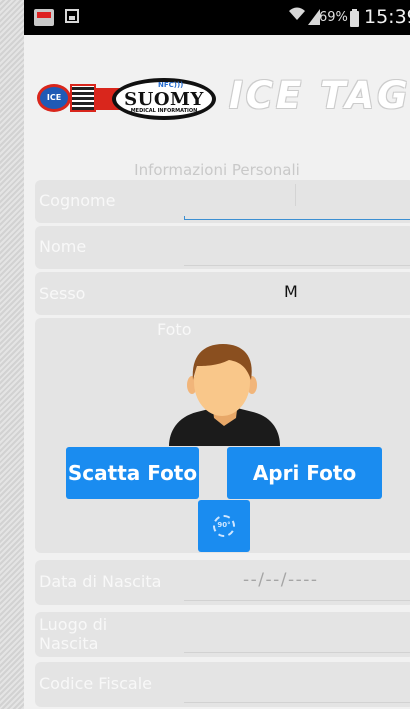 The width and height of the screenshot is (410, 709). What do you see at coordinates (63, 246) in the screenshot?
I see `nome-label: Nome` at bounding box center [63, 246].